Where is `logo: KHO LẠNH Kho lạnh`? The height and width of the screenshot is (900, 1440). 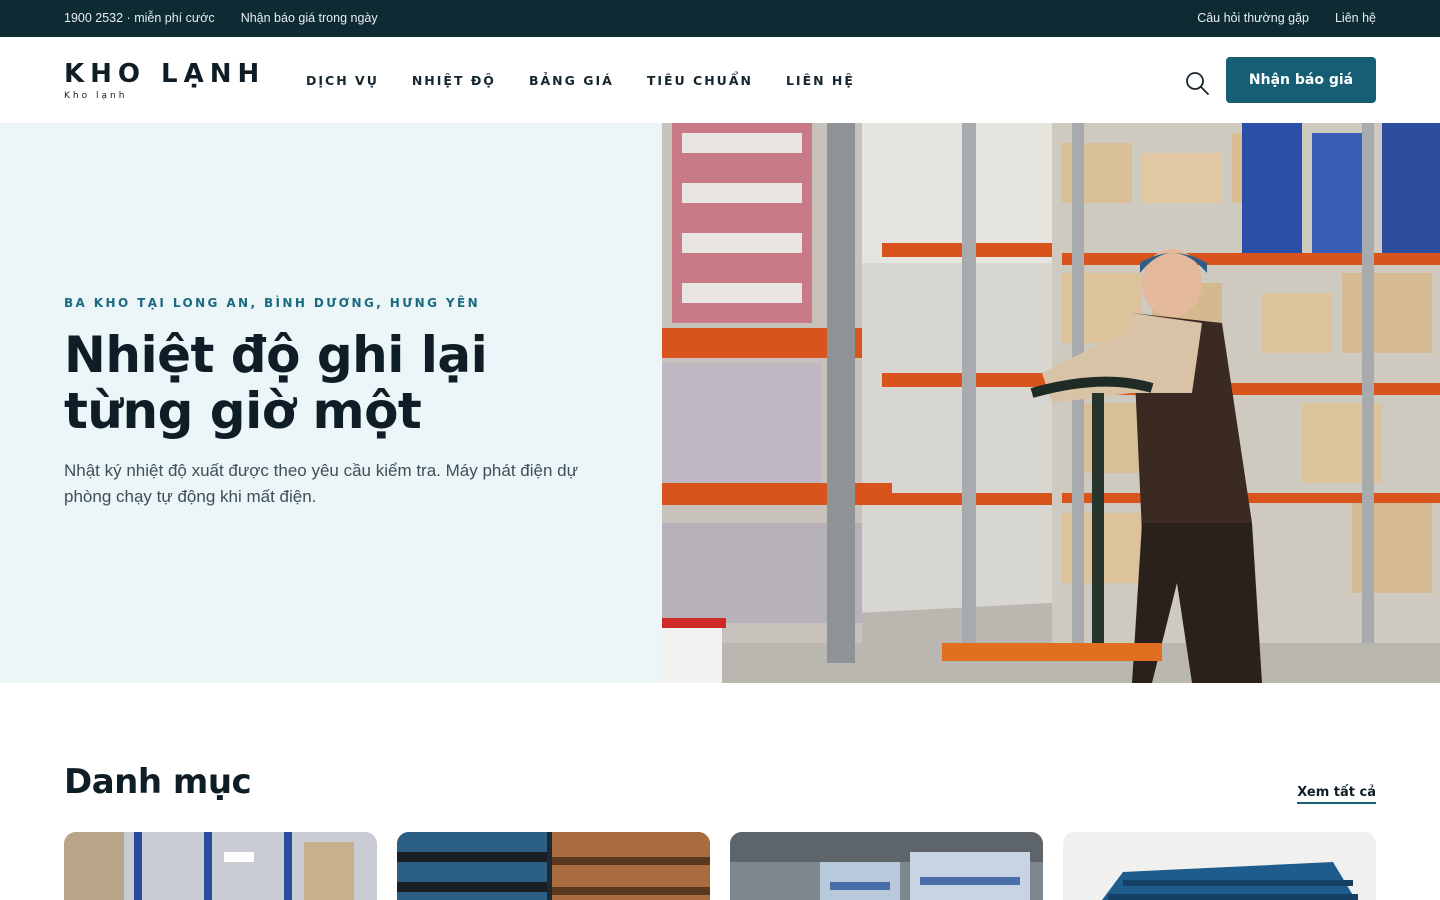 logo: KHO LẠNH Kho lạnh is located at coordinates (164, 80).